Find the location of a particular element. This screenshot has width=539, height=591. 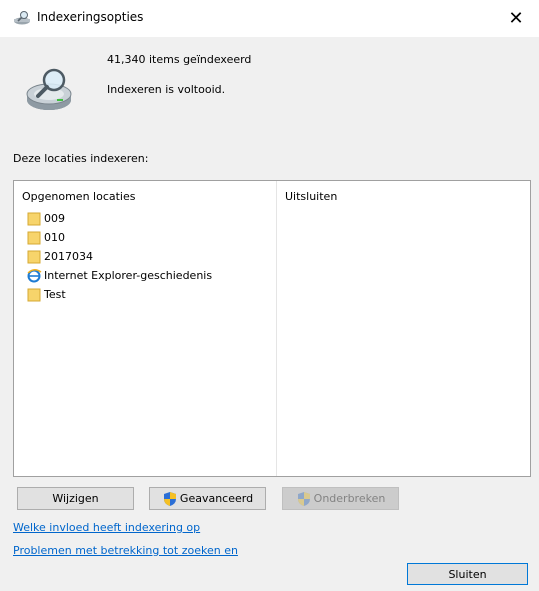

location-item-ie-history: Internet Explorer-geschiedenis is located at coordinates (119, 275).